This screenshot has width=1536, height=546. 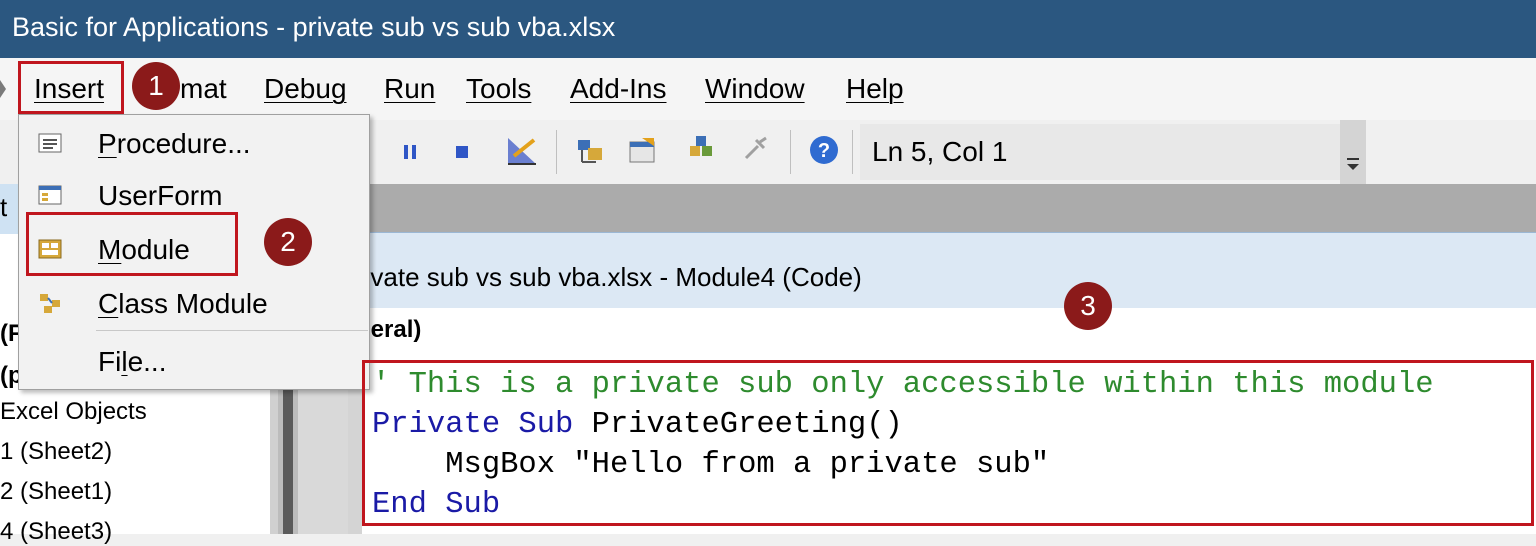 What do you see at coordinates (618, 89) in the screenshot?
I see `menu-add-ins: Add-Ins` at bounding box center [618, 89].